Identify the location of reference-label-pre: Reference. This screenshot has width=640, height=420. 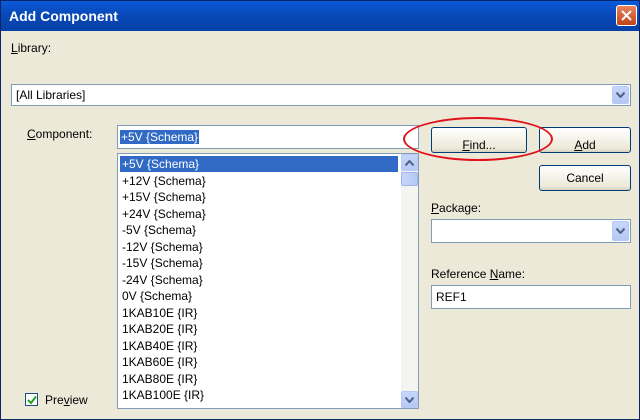
(460, 274).